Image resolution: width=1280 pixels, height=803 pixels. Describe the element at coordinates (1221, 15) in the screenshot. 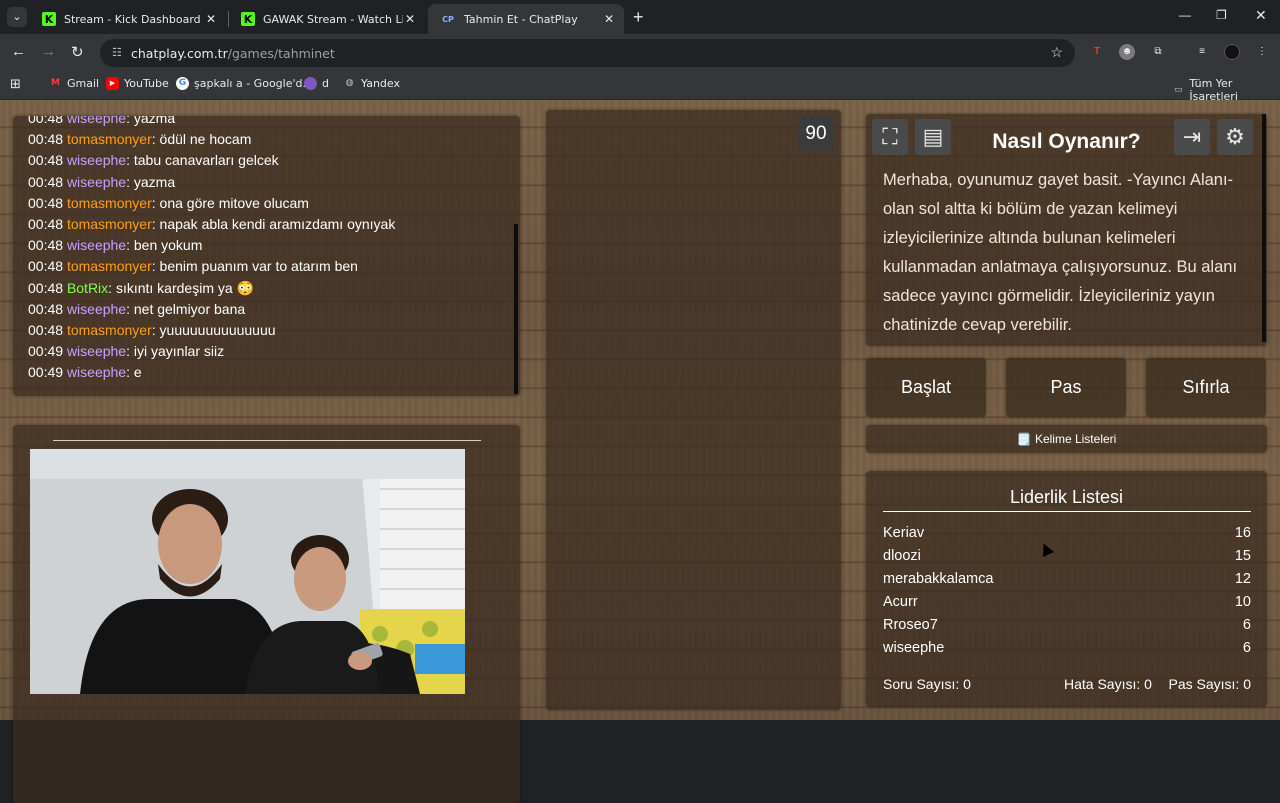

I see `restore-icon: ❐` at that location.